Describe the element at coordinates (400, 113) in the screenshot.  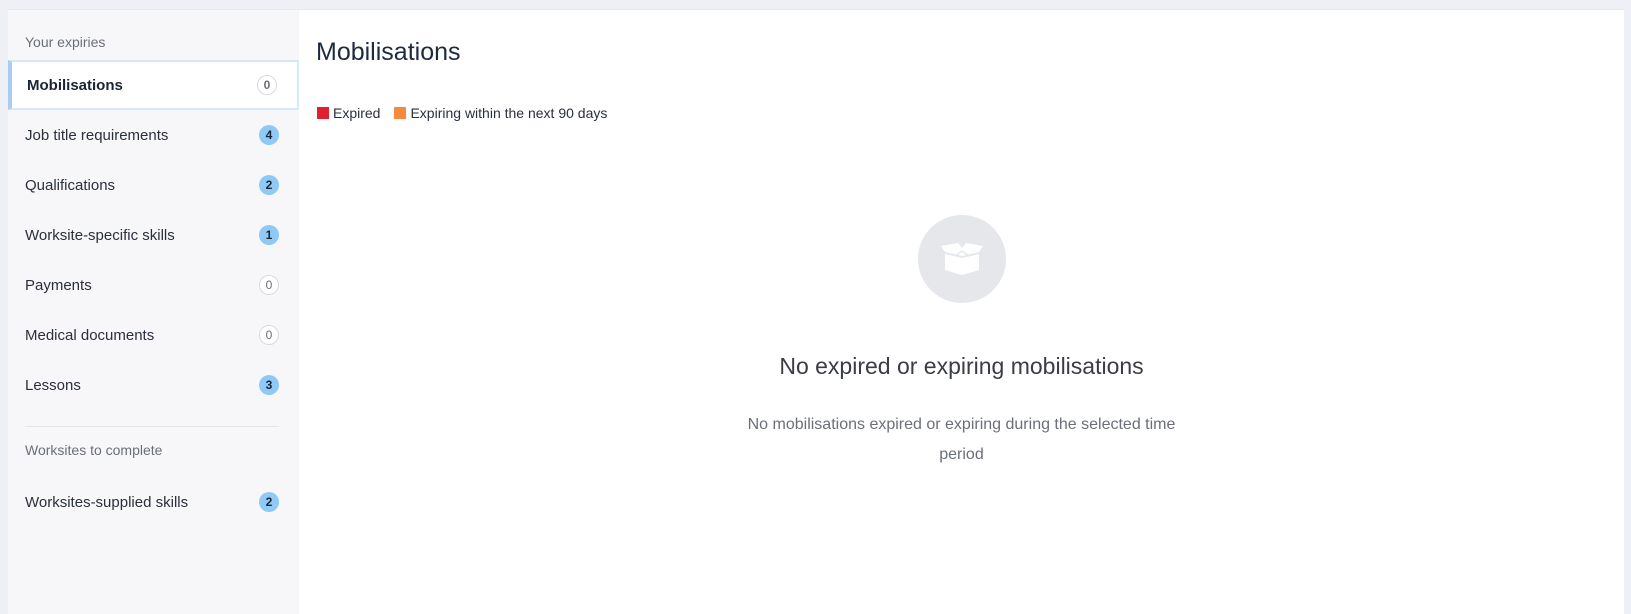
I see `legend-swatch-expiring` at that location.